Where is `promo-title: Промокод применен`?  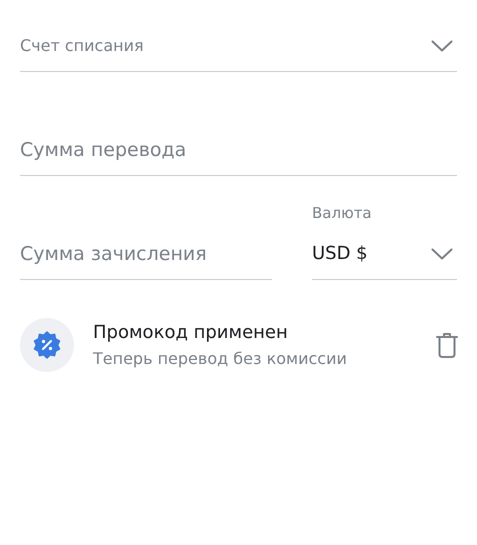 promo-title: Промокод применен is located at coordinates (191, 332).